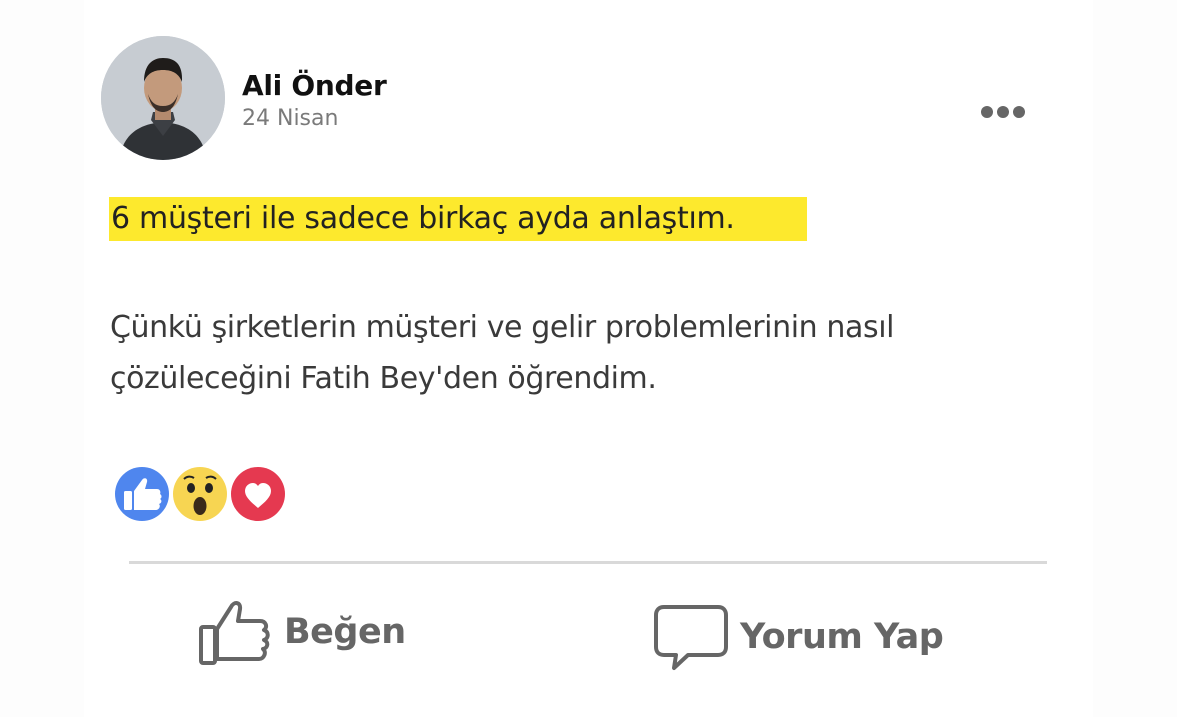 This screenshot has width=1177, height=717. Describe the element at coordinates (142, 494) in the screenshot. I see `like-icon` at that location.